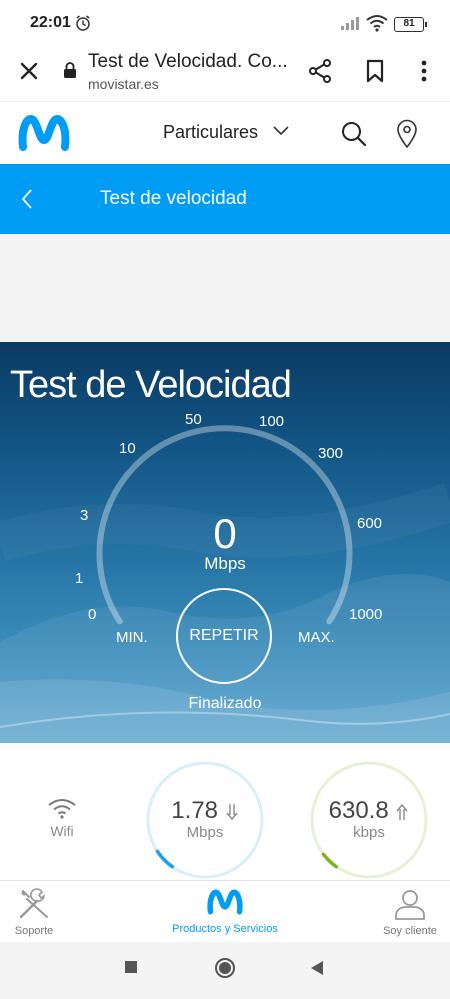  What do you see at coordinates (331, 453) in the screenshot?
I see `gauge-tick-300: 300` at bounding box center [331, 453].